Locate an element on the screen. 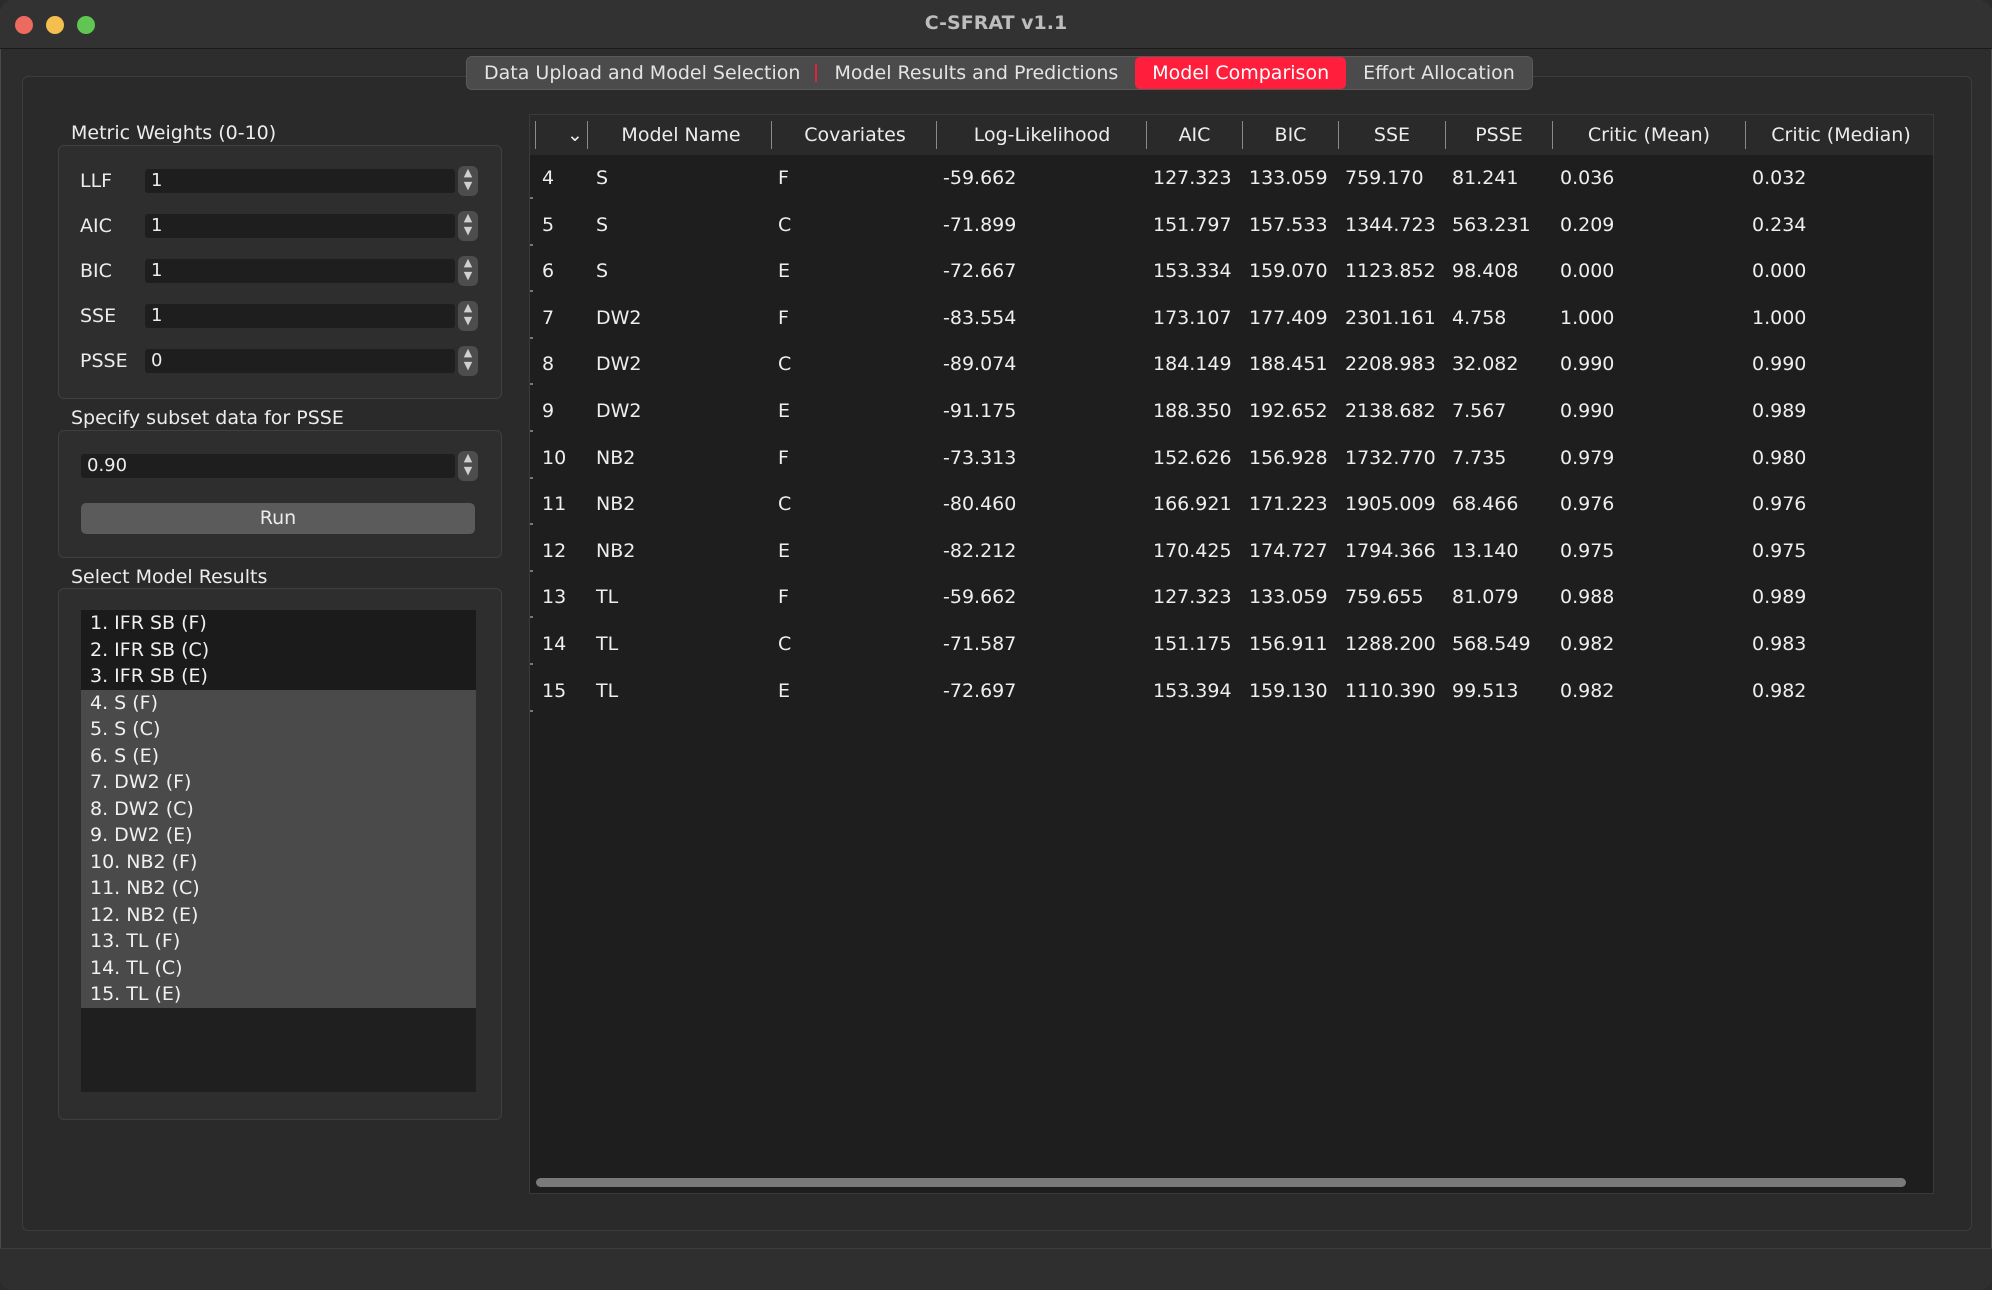 Image resolution: width=1992 pixels, height=1290 pixels. cell-model-name: TL is located at coordinates (607, 690).